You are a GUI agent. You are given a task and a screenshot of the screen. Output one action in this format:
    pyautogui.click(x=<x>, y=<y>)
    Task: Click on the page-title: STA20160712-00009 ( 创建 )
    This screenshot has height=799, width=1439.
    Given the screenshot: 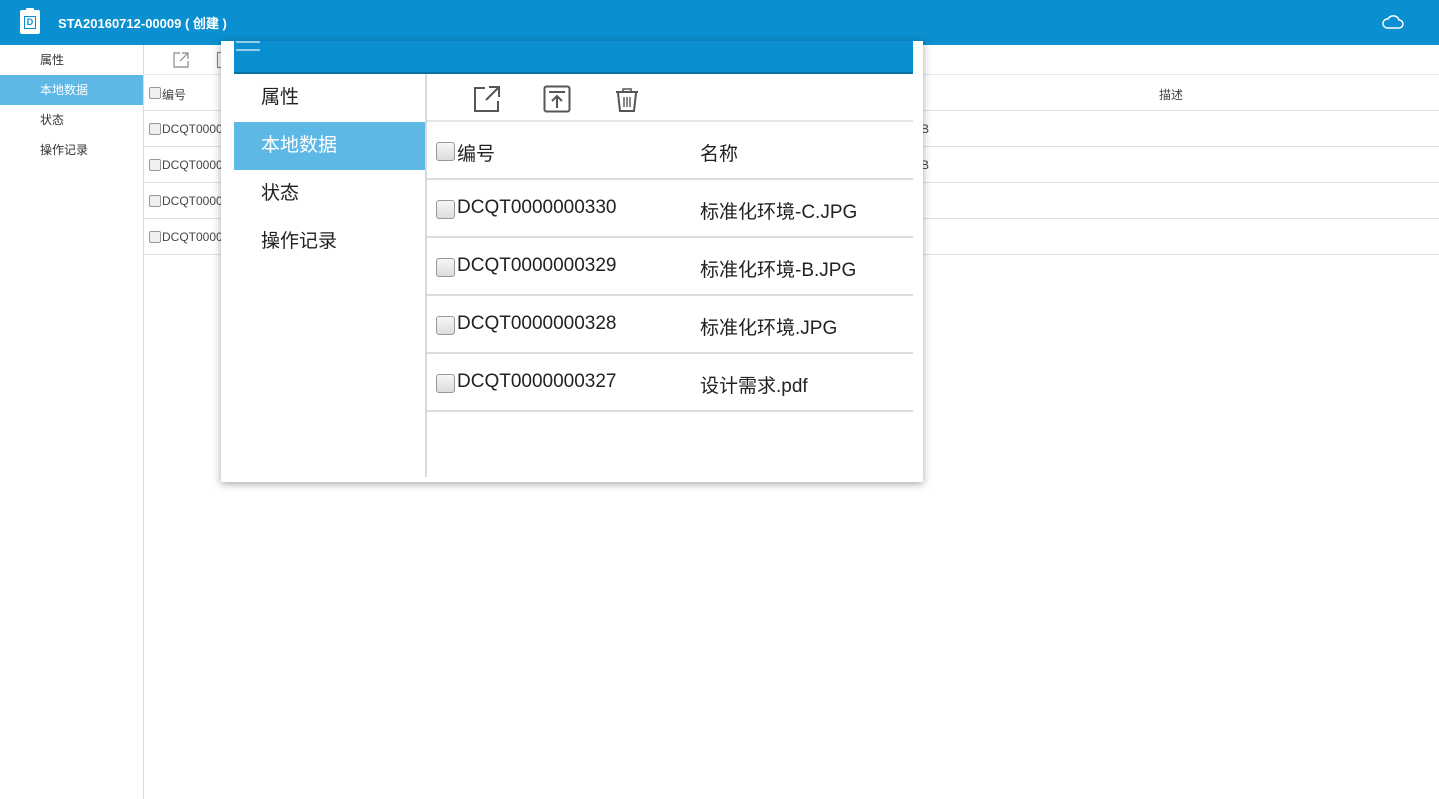 What is the action you would take?
    pyautogui.click(x=142, y=23)
    